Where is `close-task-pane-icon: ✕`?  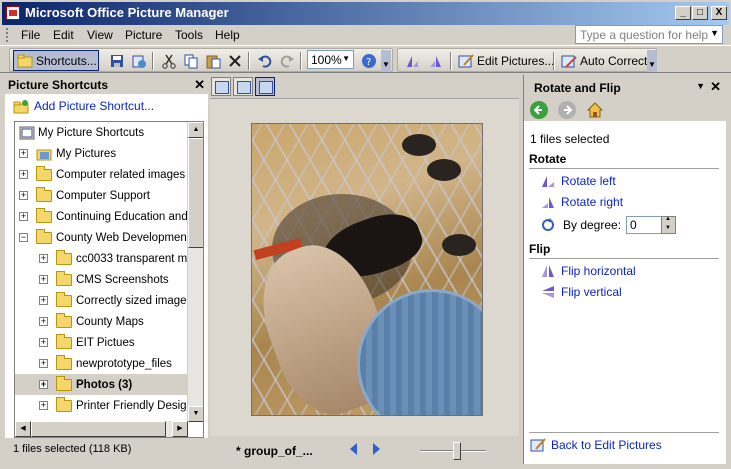 close-task-pane-icon: ✕ is located at coordinates (715, 87).